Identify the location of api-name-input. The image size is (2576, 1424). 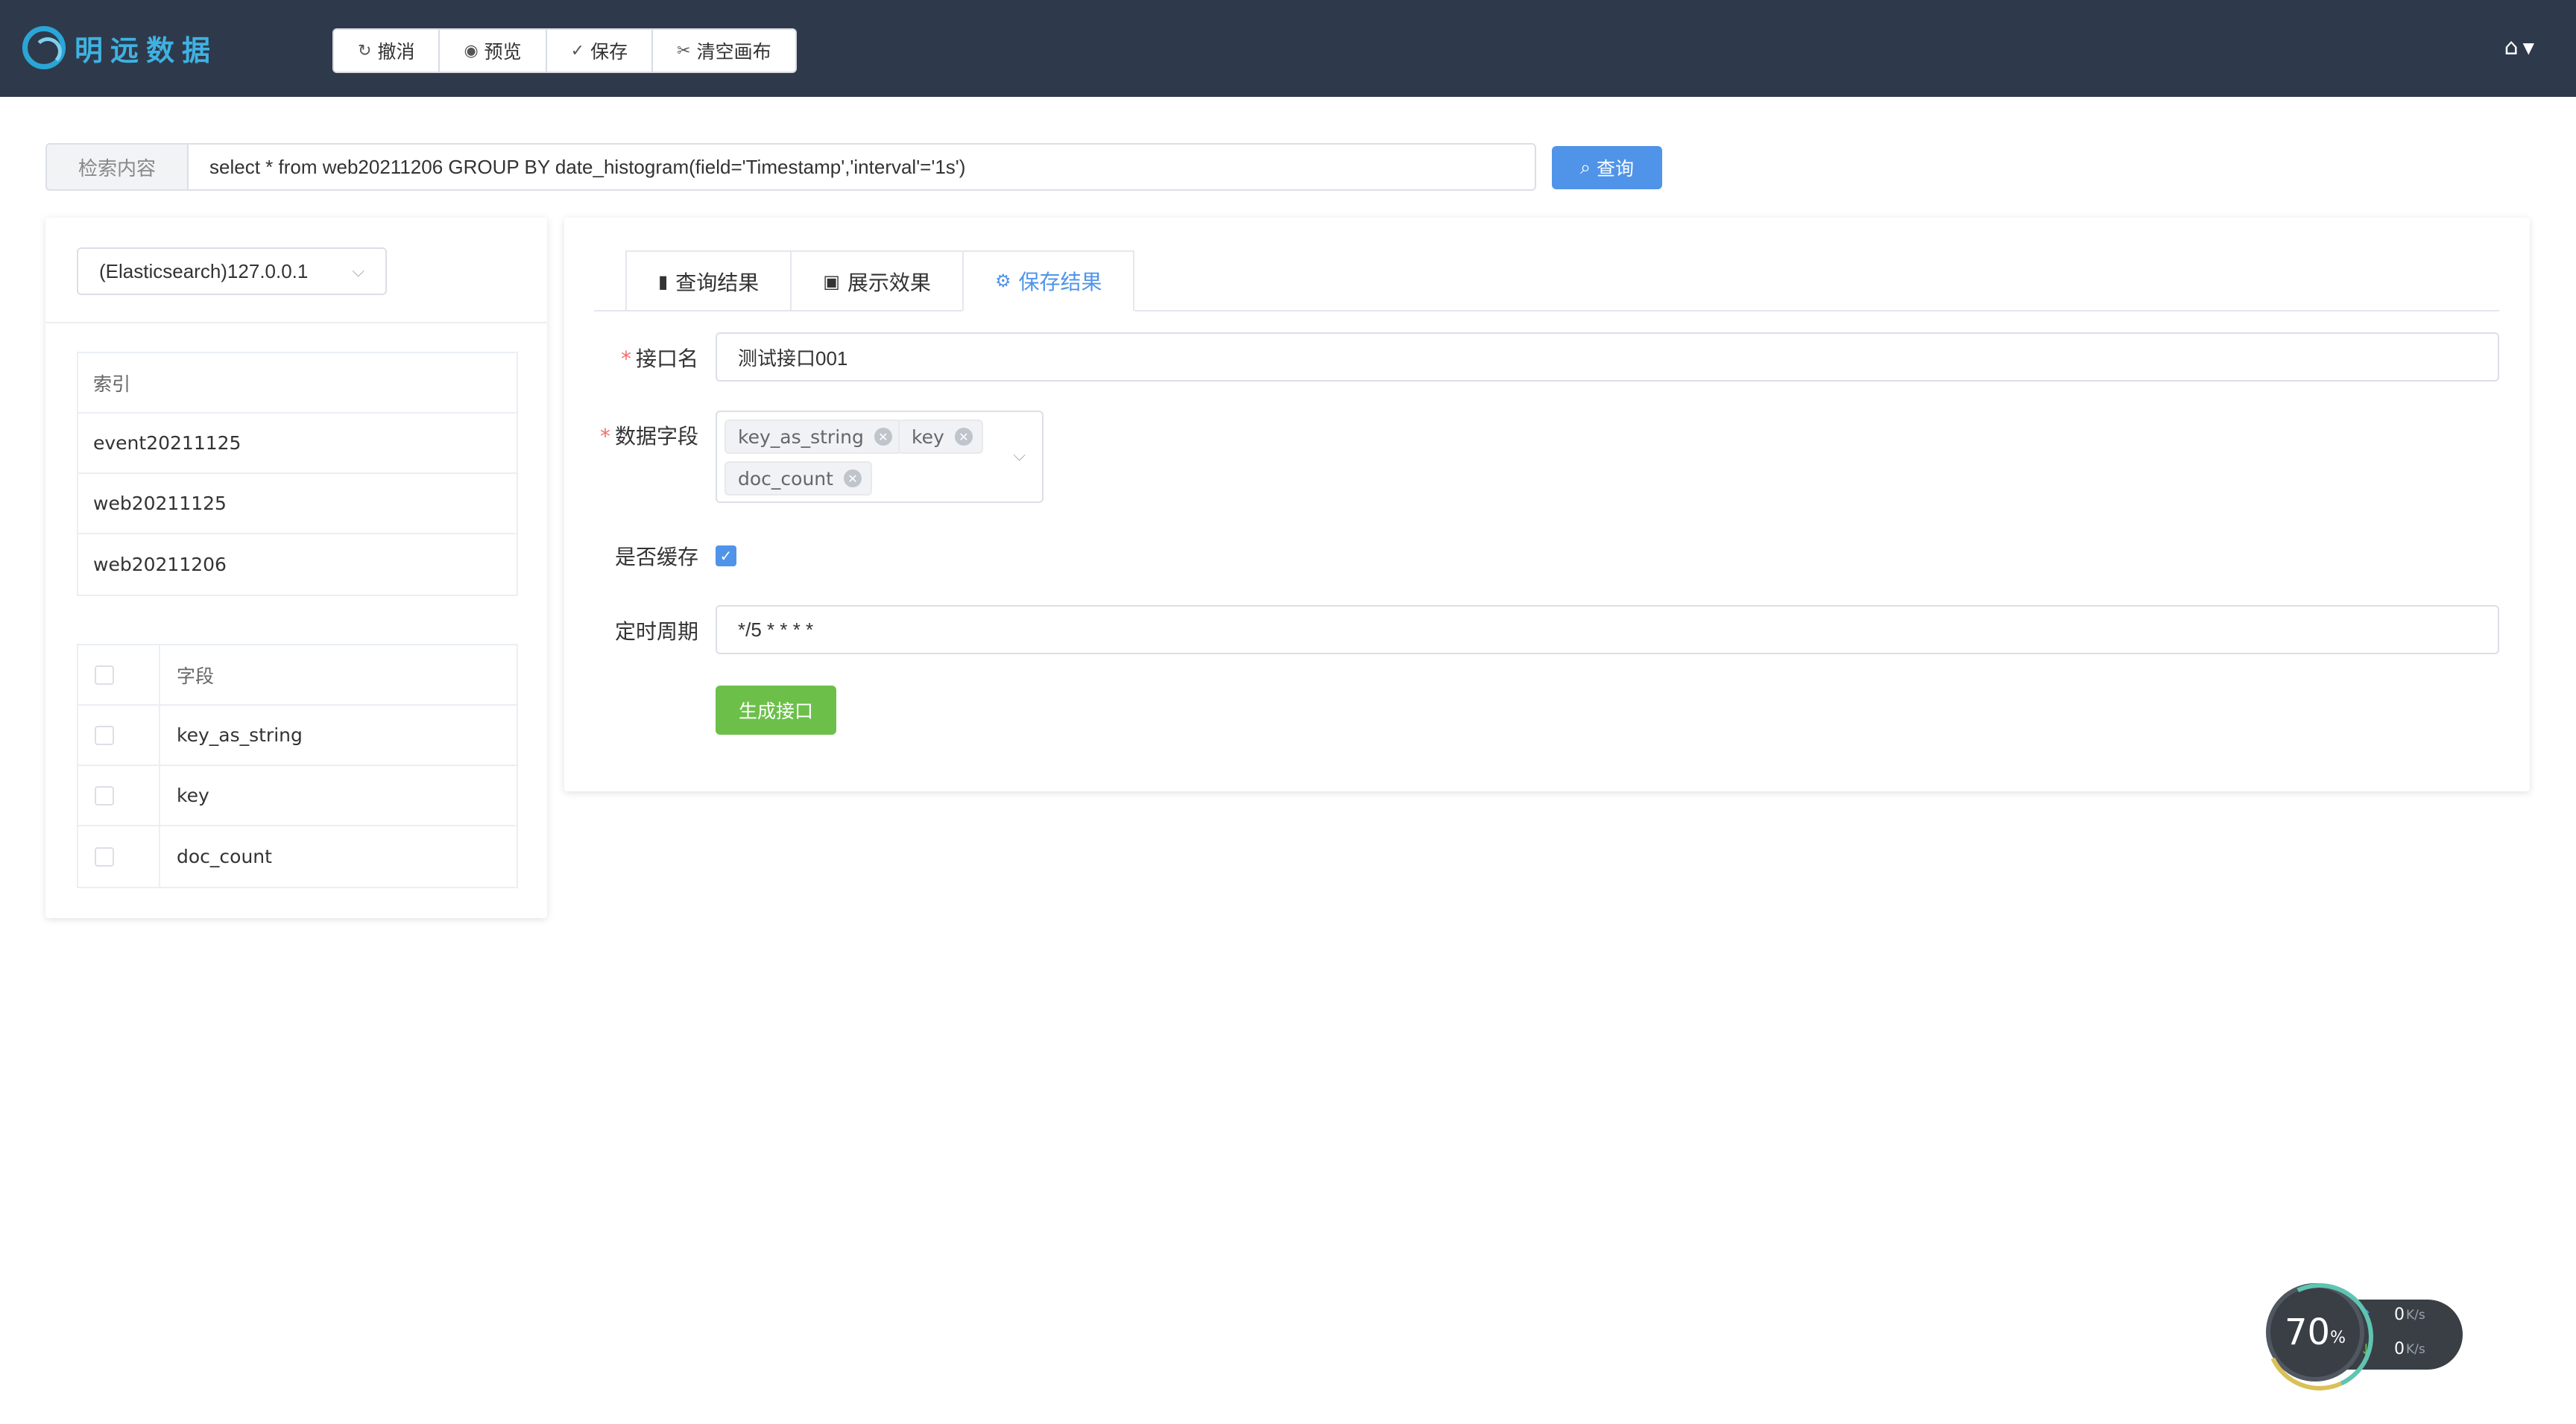
(1608, 357).